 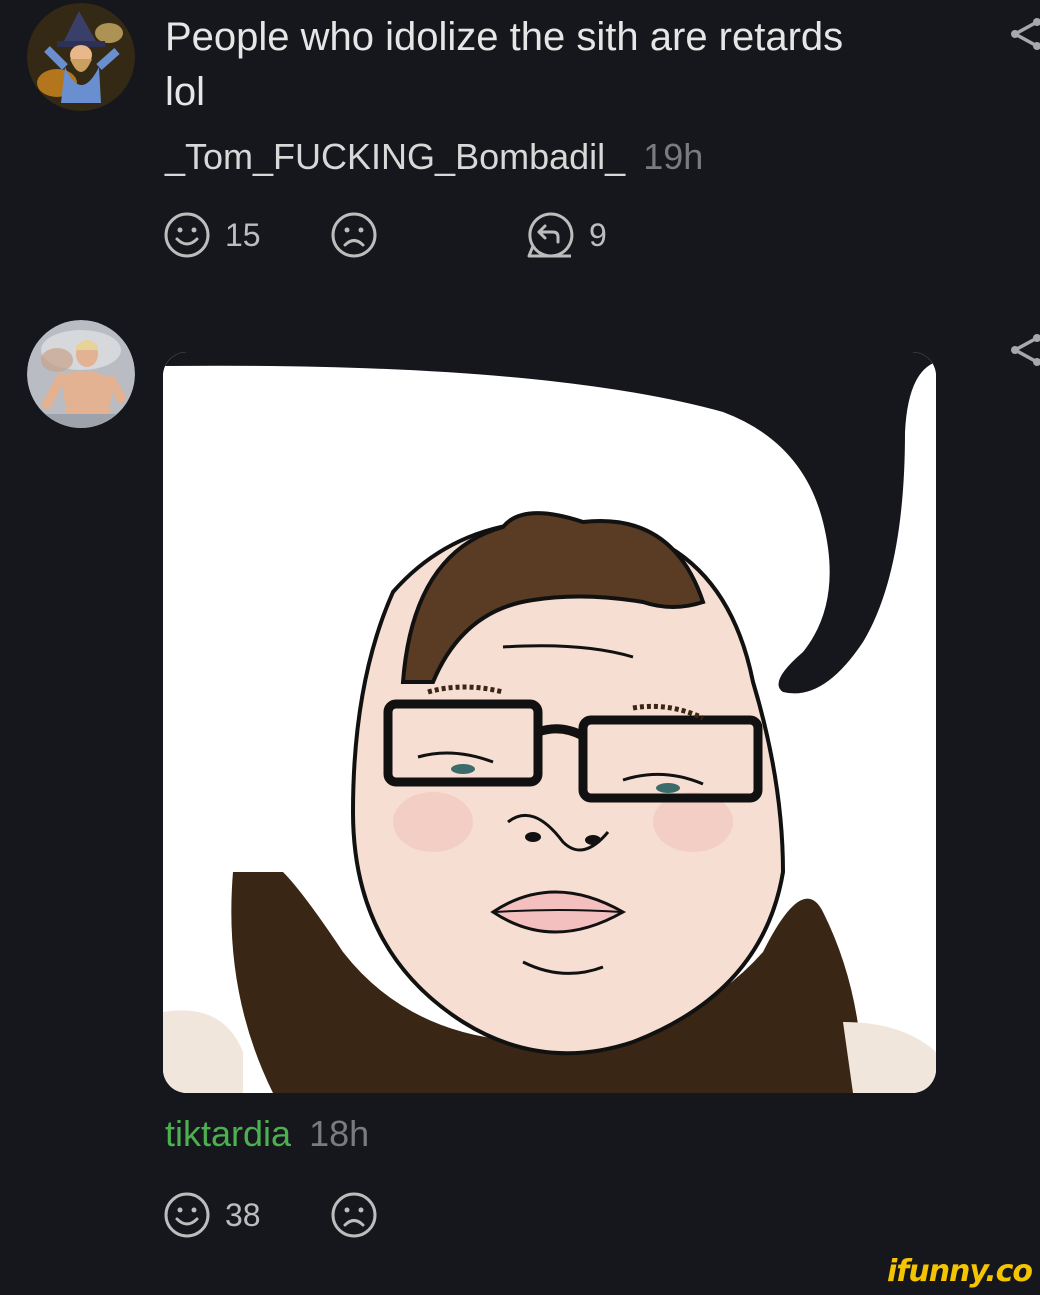 What do you see at coordinates (212, 1215) in the screenshot?
I see `like-button: 38` at bounding box center [212, 1215].